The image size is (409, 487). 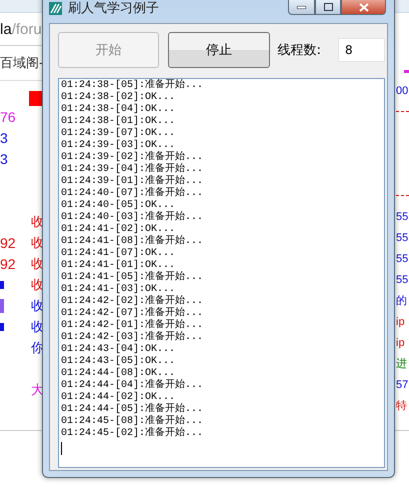 What do you see at coordinates (55, 8) in the screenshot?
I see `app-icon` at bounding box center [55, 8].